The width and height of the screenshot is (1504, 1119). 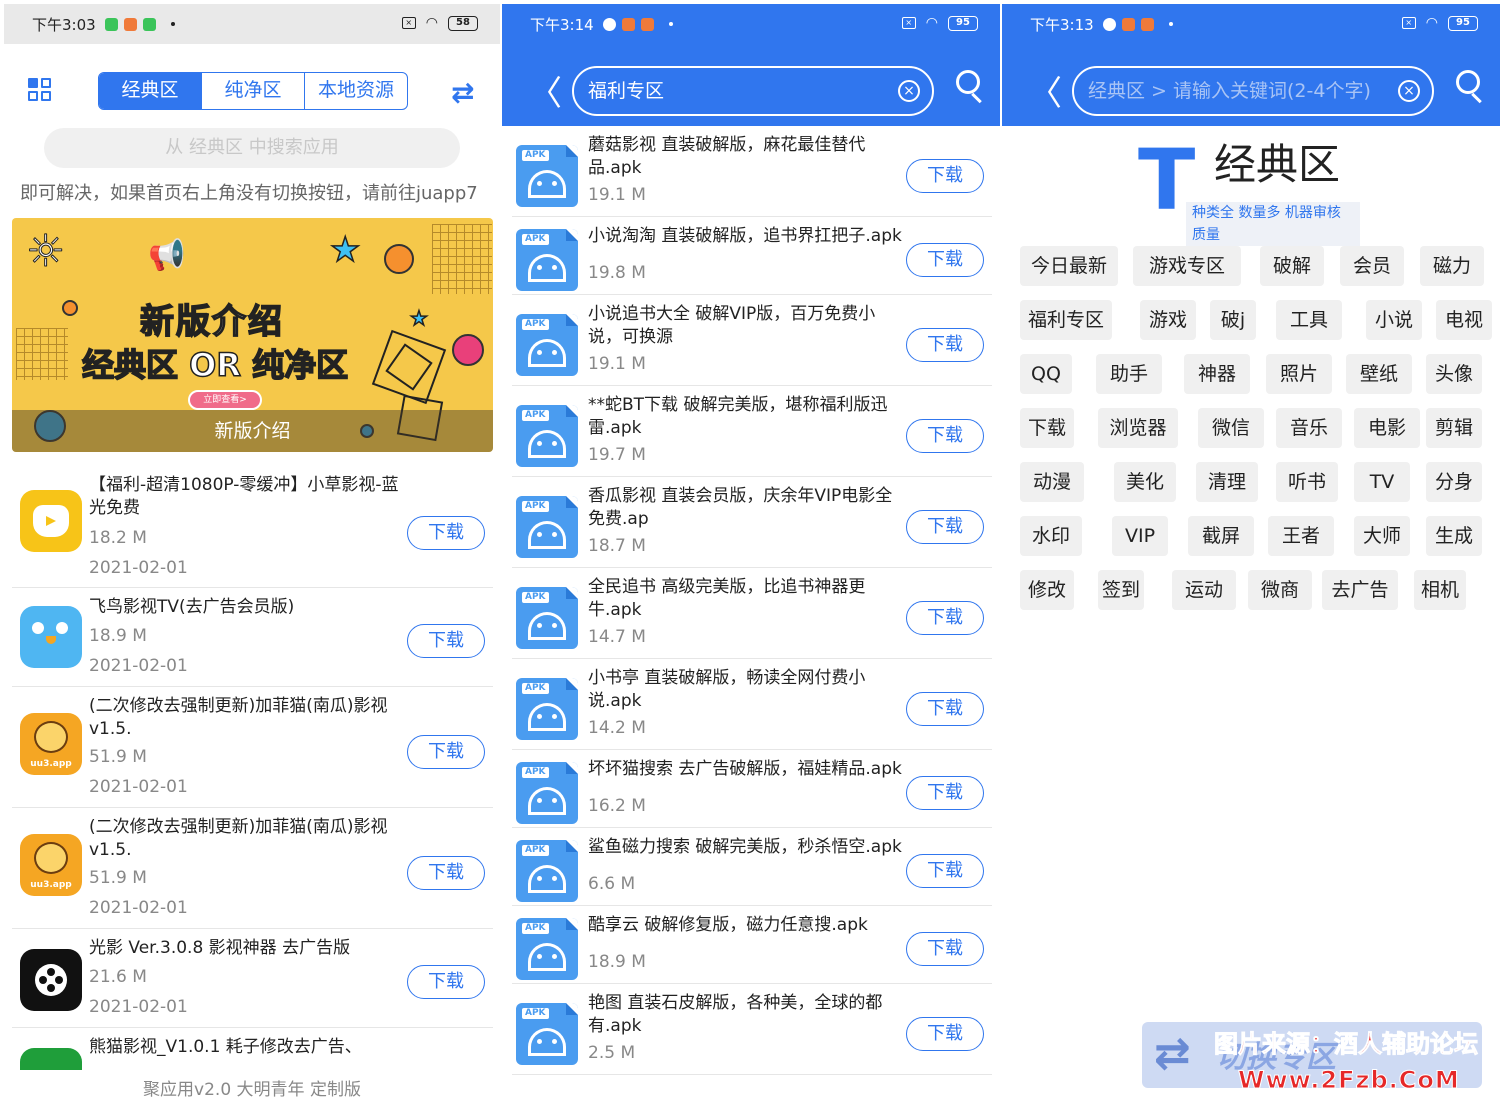 I want to click on tag-chip: 运动, so click(x=1204, y=590).